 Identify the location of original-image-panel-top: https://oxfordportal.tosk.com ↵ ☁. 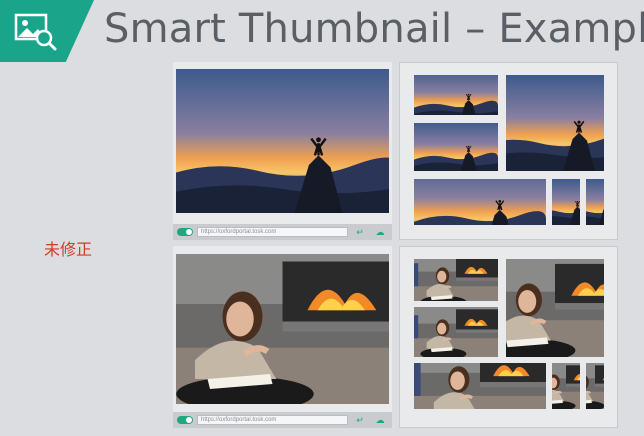
(282, 151).